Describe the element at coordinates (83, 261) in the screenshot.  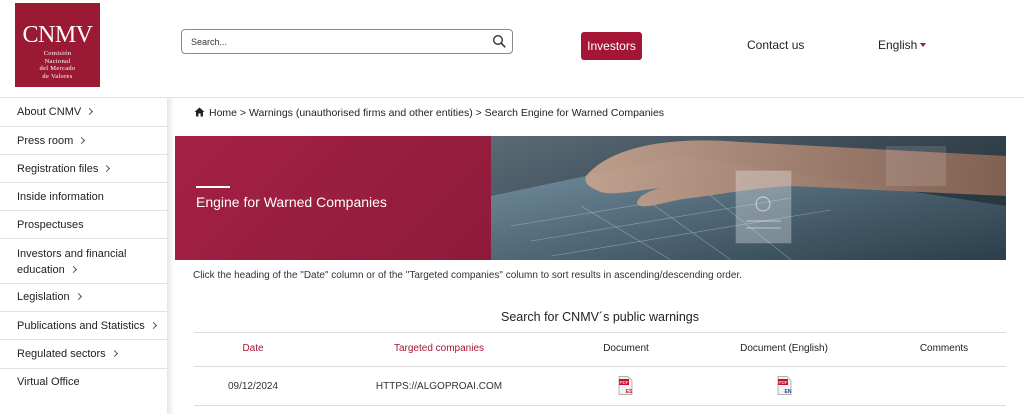
I see `sidebar-item-investors-education: Investors and financial education` at that location.